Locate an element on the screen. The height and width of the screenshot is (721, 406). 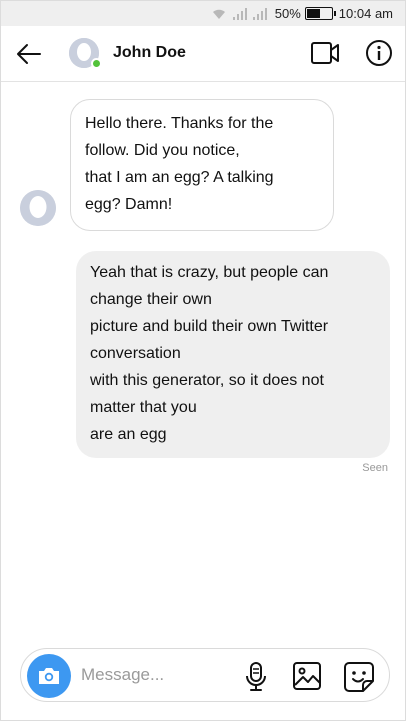
back-button is located at coordinates (29, 54).